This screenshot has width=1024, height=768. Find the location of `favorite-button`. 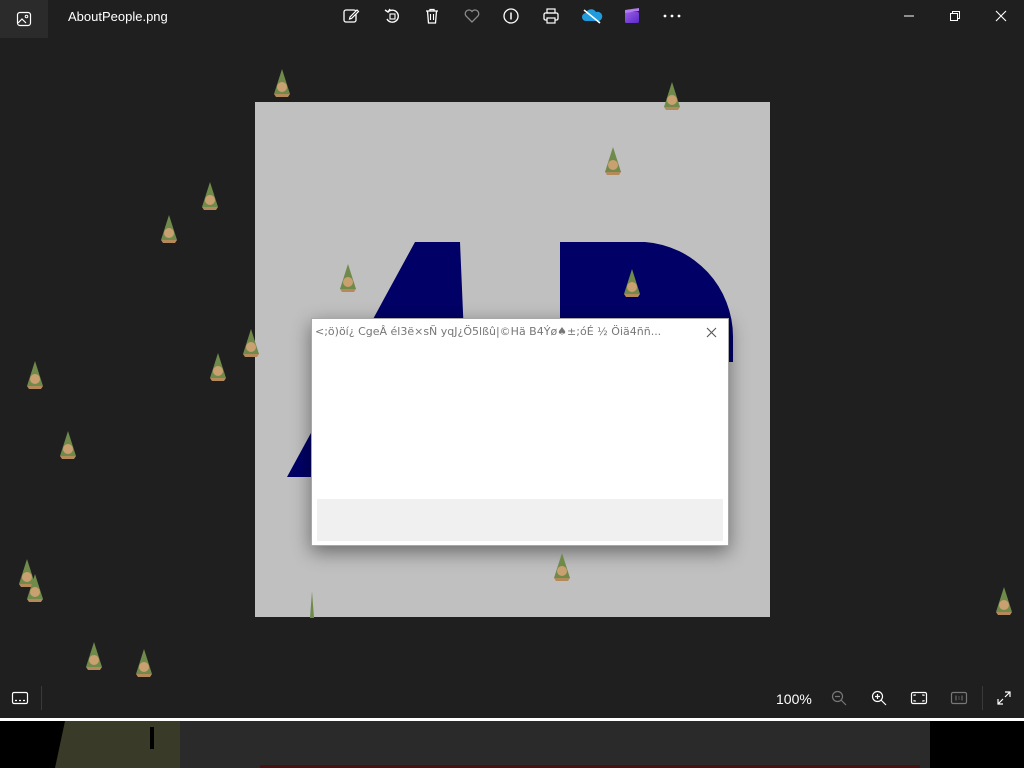

favorite-button is located at coordinates (472, 16).